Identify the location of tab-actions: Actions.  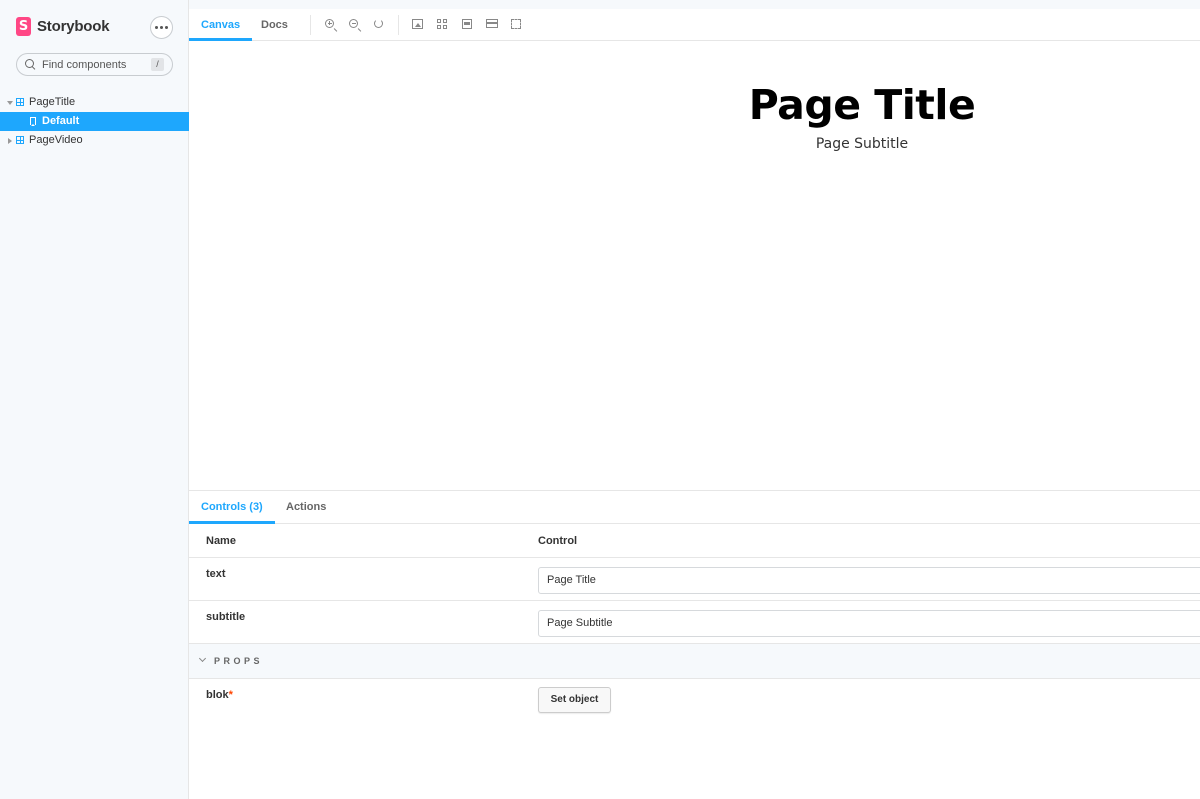
(306, 507).